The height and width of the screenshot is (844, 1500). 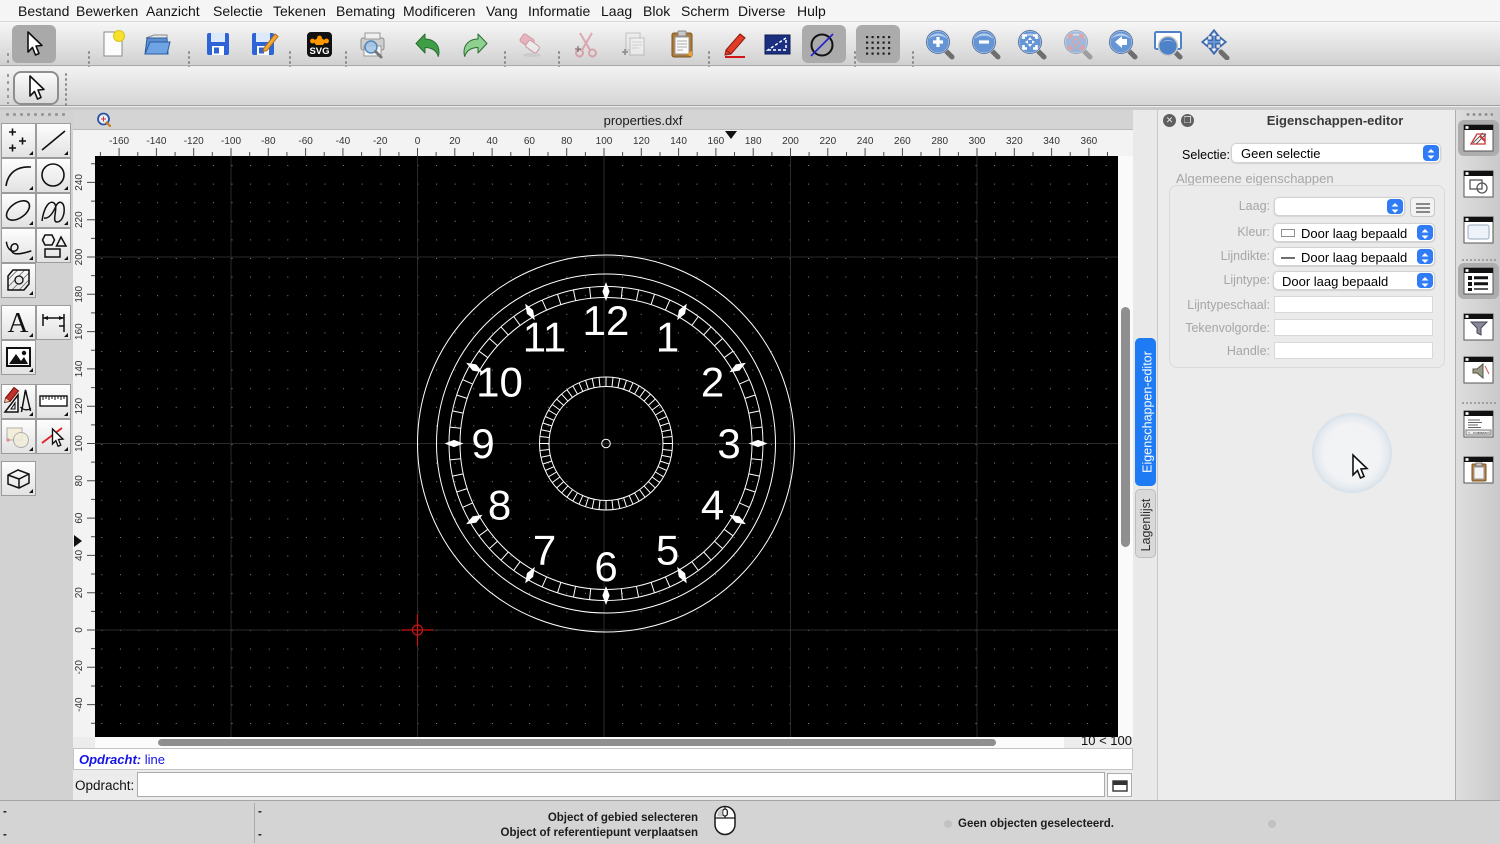 I want to click on svg-text: 280, so click(x=939, y=141).